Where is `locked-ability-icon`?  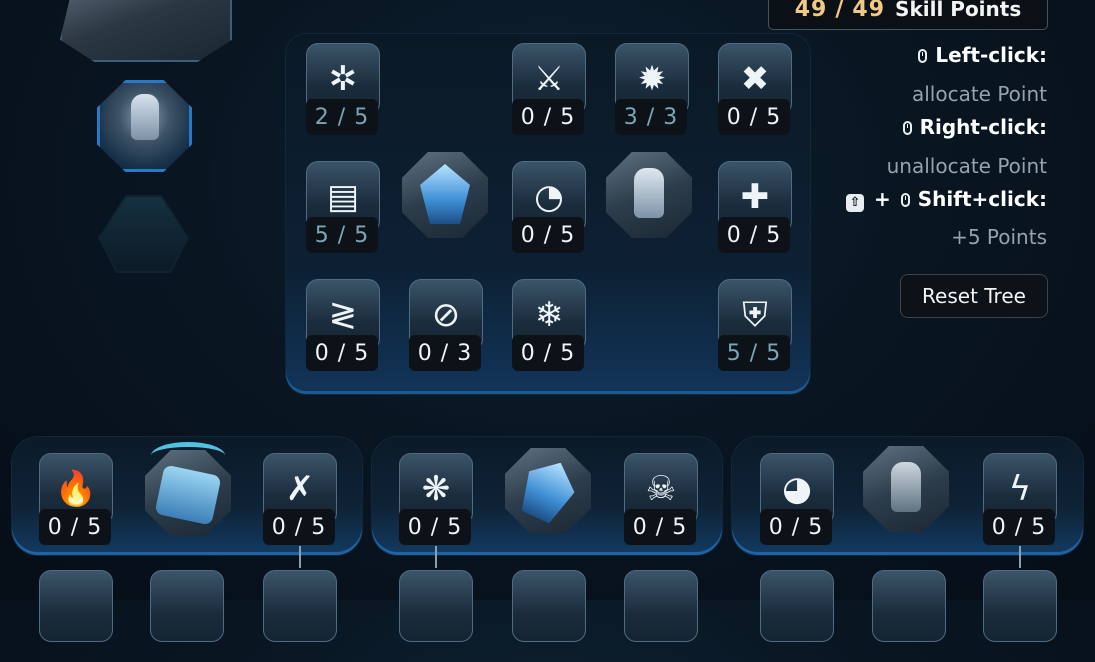
locked-ability-icon is located at coordinates (146, 31).